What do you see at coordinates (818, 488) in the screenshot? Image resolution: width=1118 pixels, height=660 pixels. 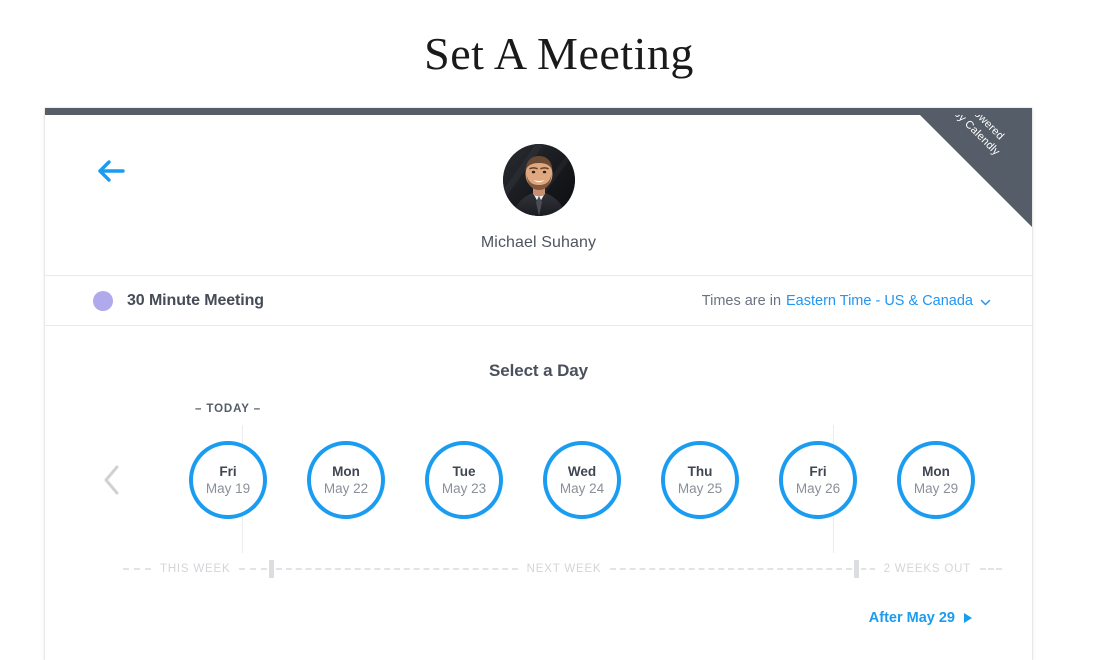 I see `day-date: May 26` at bounding box center [818, 488].